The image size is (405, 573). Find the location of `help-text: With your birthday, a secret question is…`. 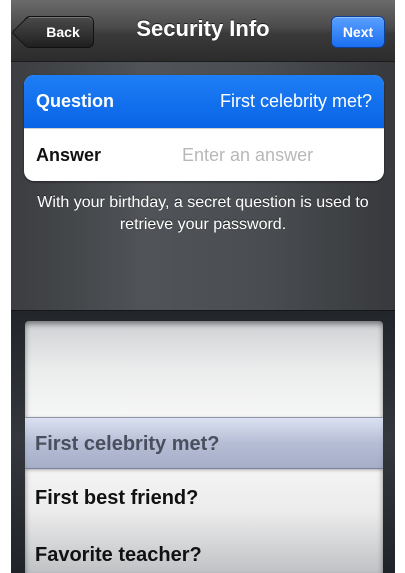

help-text: With your birthday, a secret question is… is located at coordinates (203, 213).